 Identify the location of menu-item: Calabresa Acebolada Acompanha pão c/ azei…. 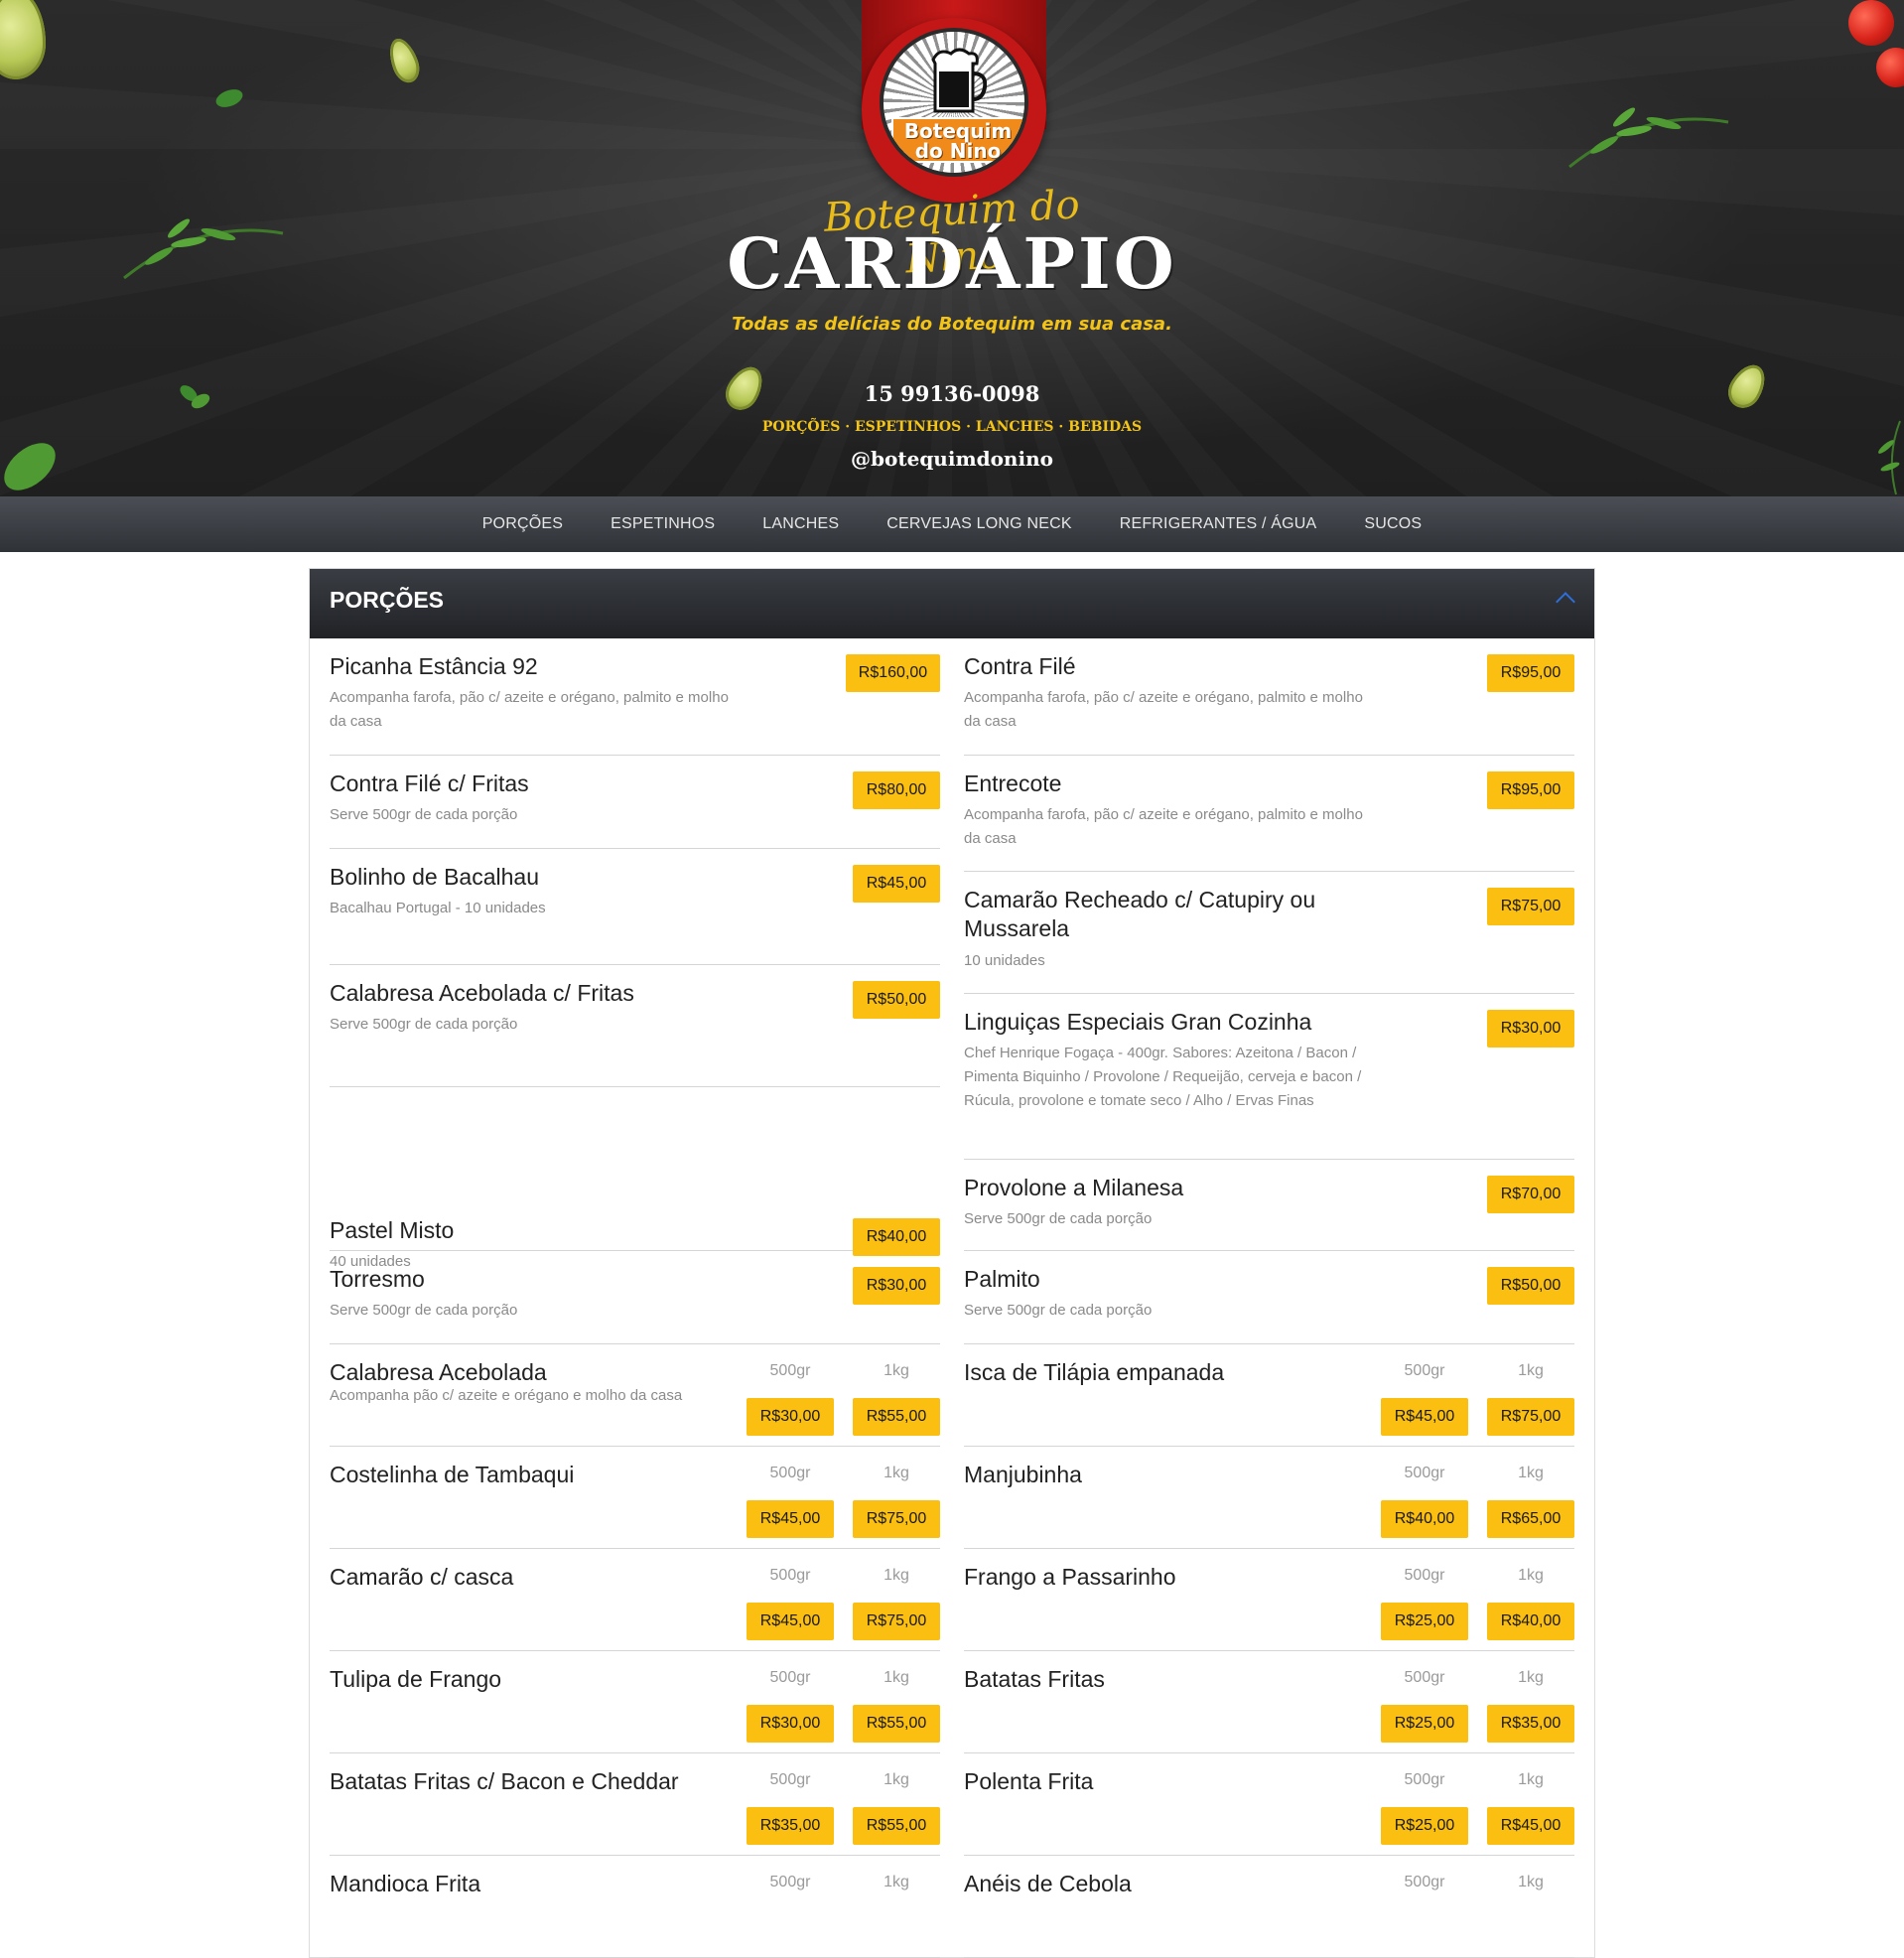
(635, 1395).